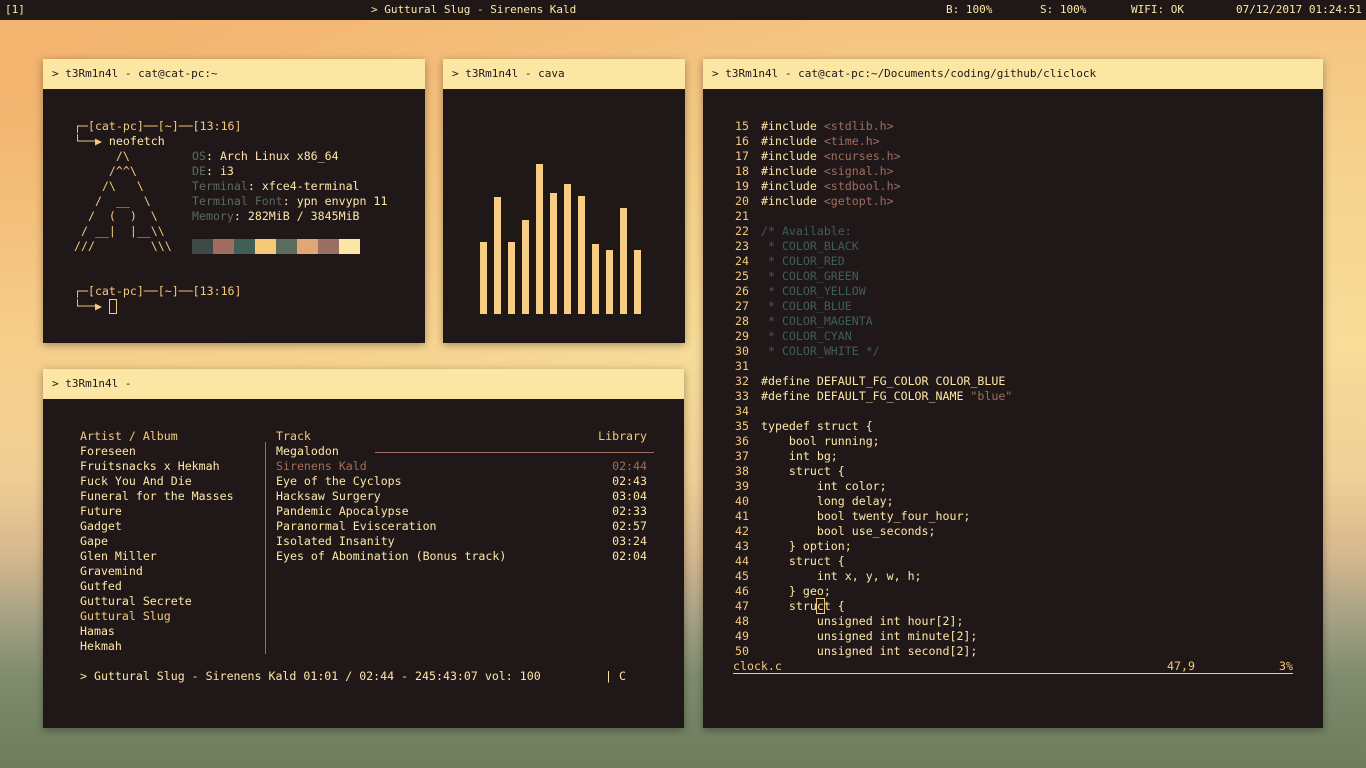 The width and height of the screenshot is (1366, 768). I want to click on line-number: 18, so click(742, 171).